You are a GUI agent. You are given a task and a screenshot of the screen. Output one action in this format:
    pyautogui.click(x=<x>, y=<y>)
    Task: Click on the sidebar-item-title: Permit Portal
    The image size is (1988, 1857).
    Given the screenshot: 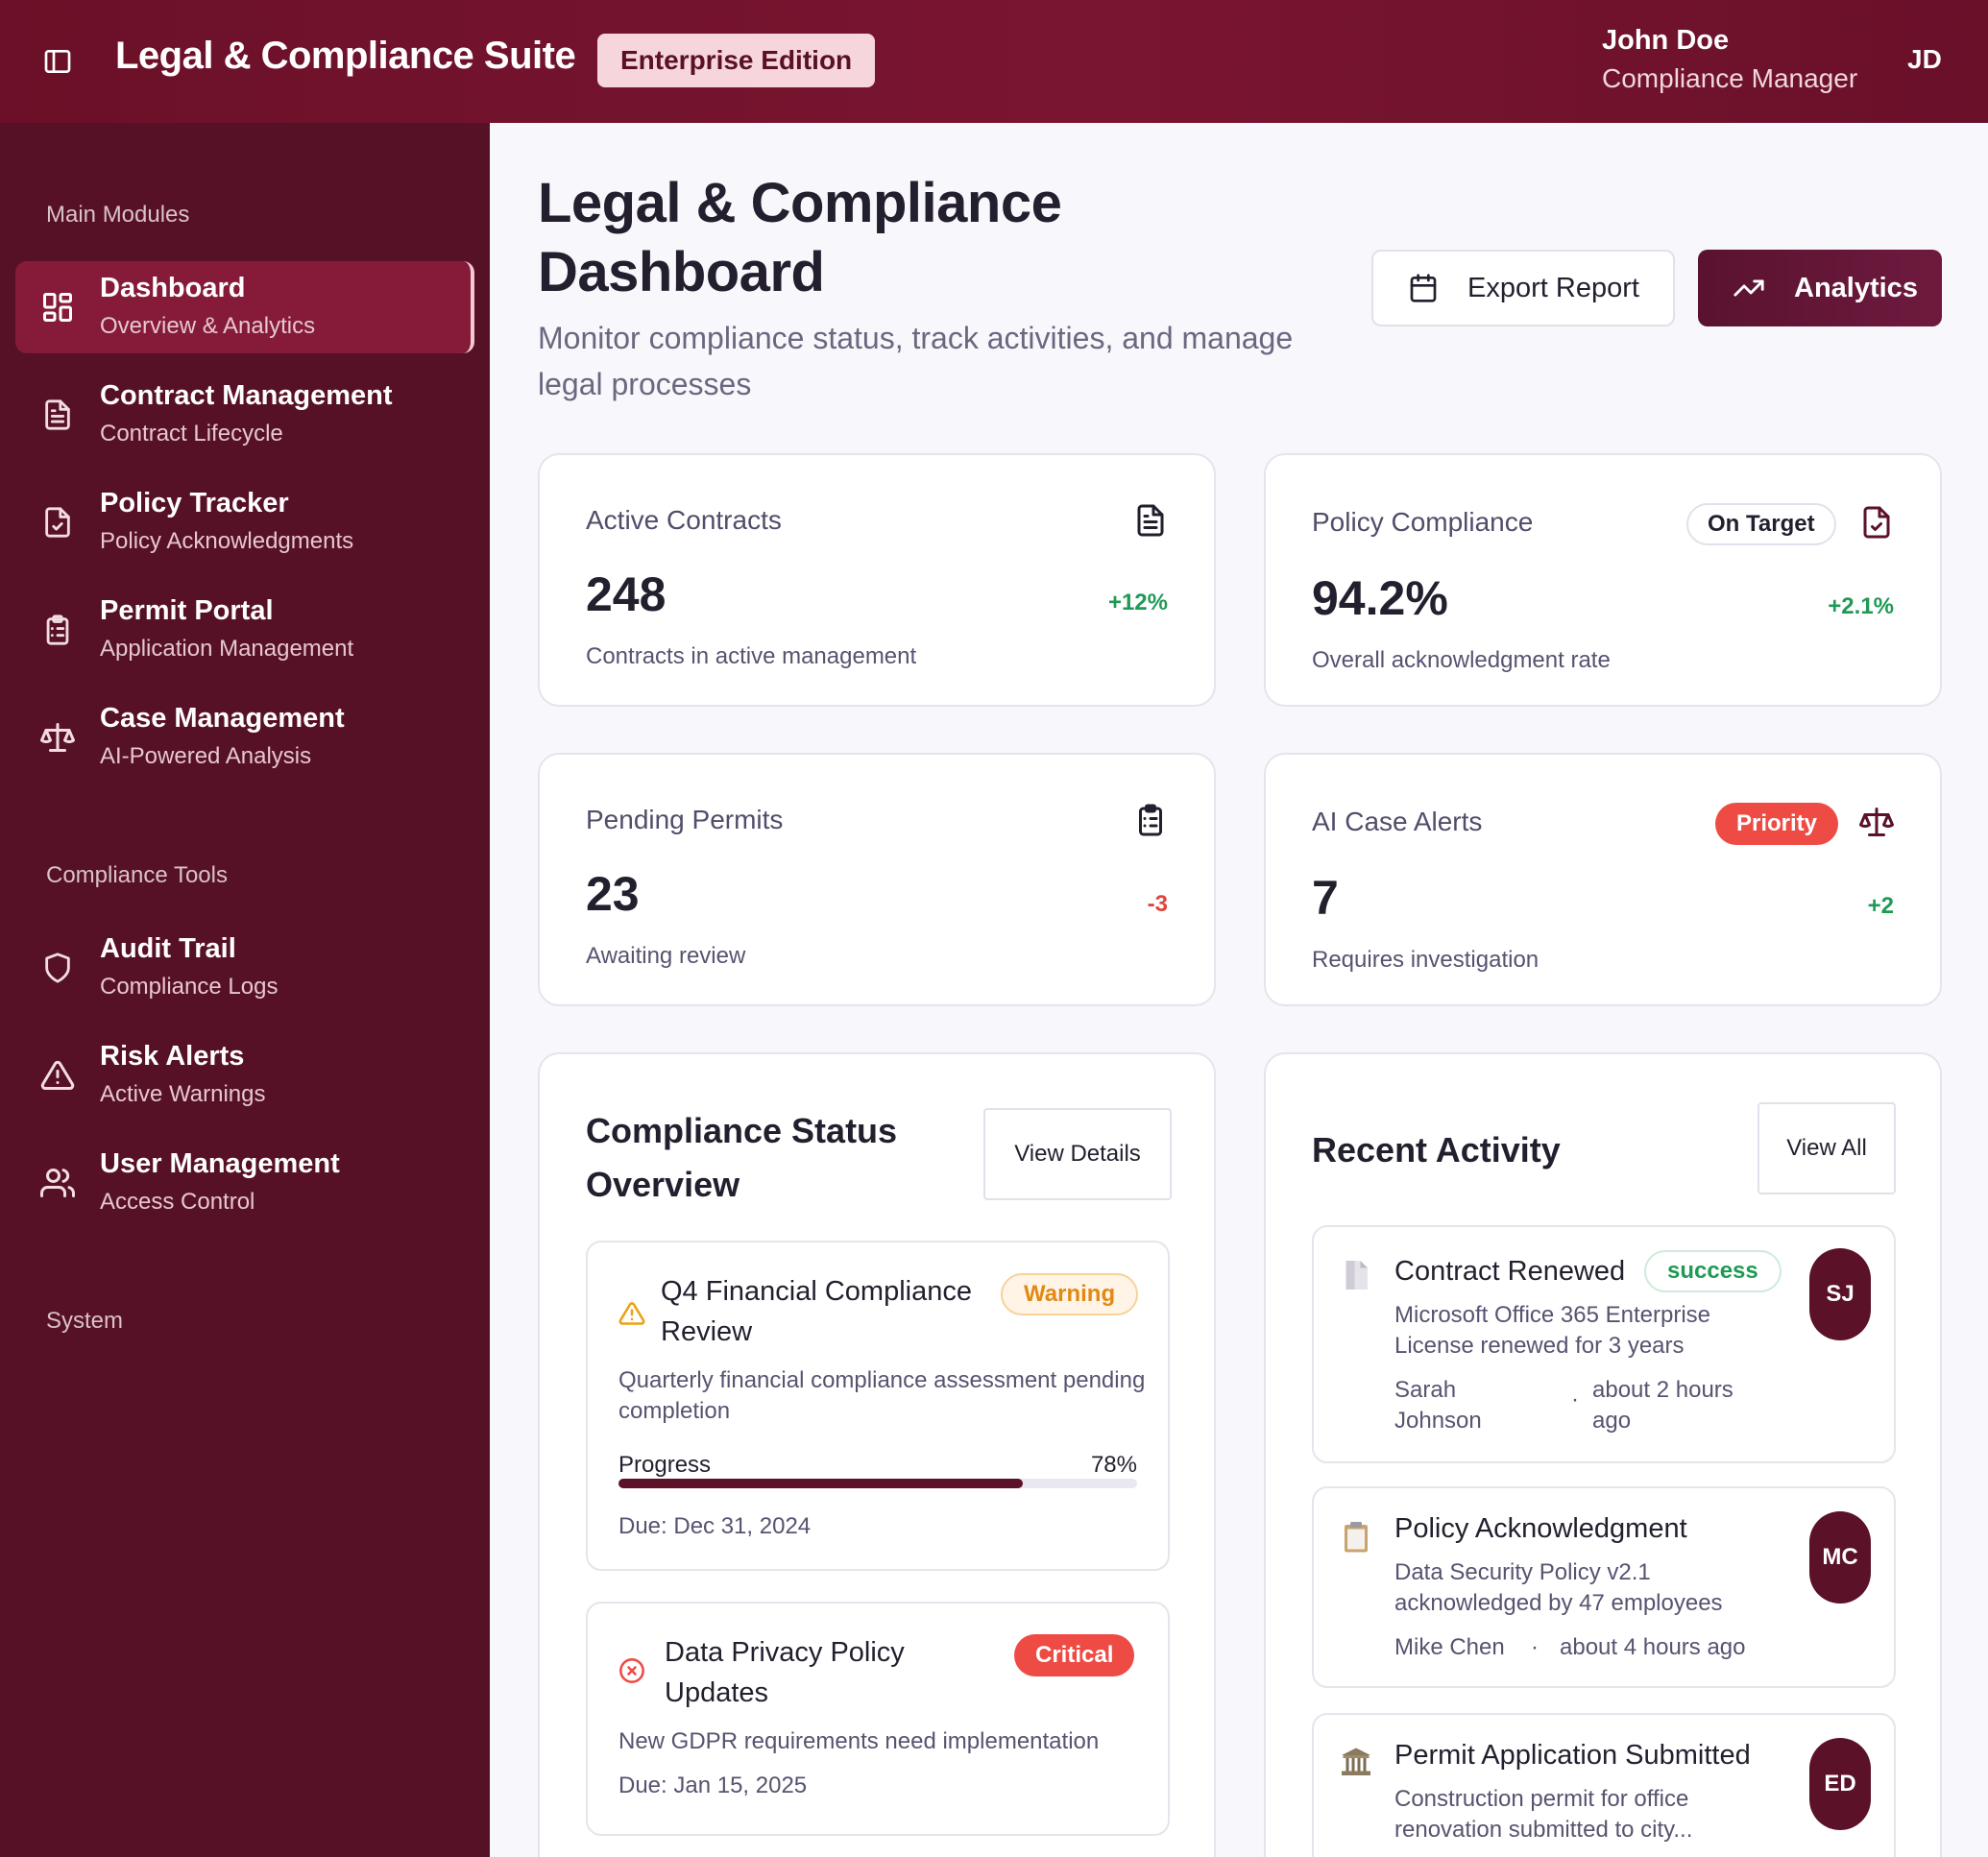 What is the action you would take?
    pyautogui.click(x=187, y=610)
    